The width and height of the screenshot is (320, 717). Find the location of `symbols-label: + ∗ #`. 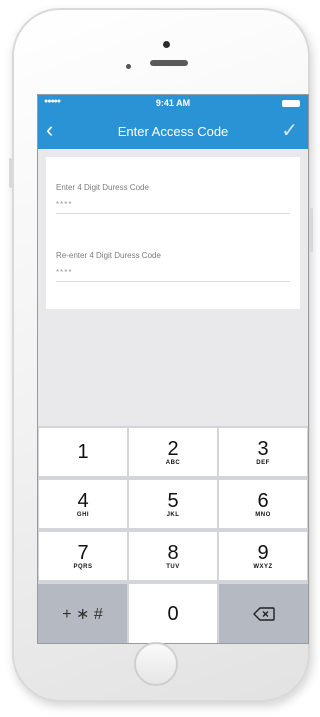

symbols-label: + ∗ # is located at coordinates (82, 614).